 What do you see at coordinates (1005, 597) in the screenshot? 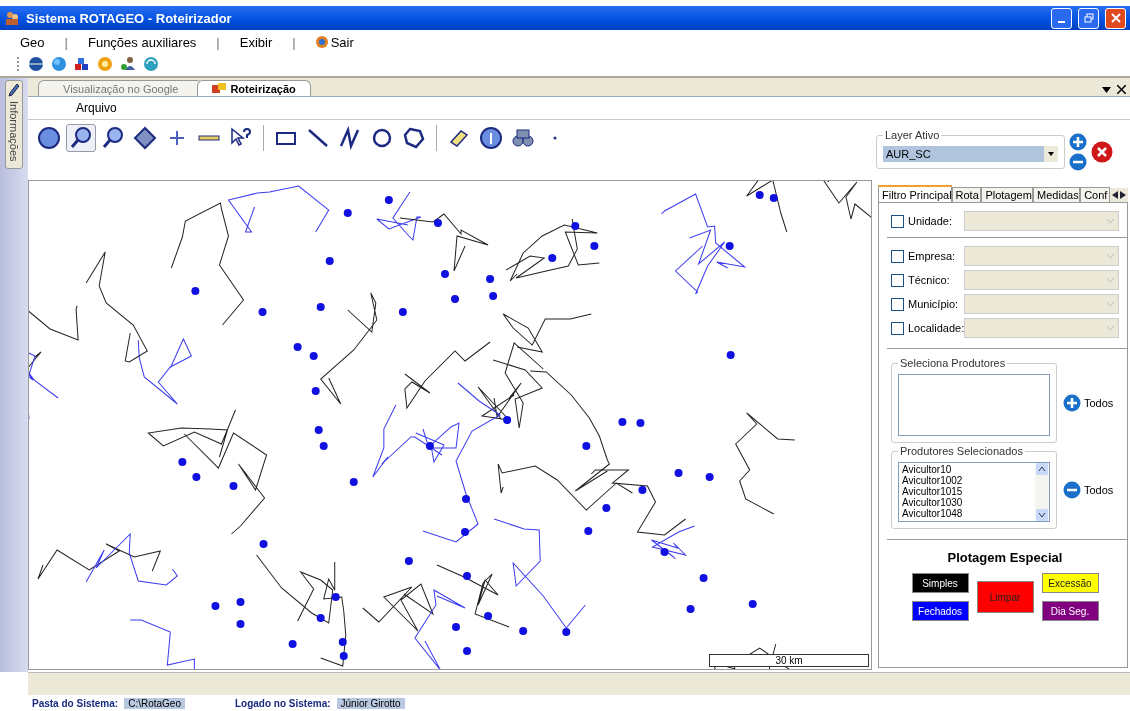
I see `plot-button: Limpar` at bounding box center [1005, 597].